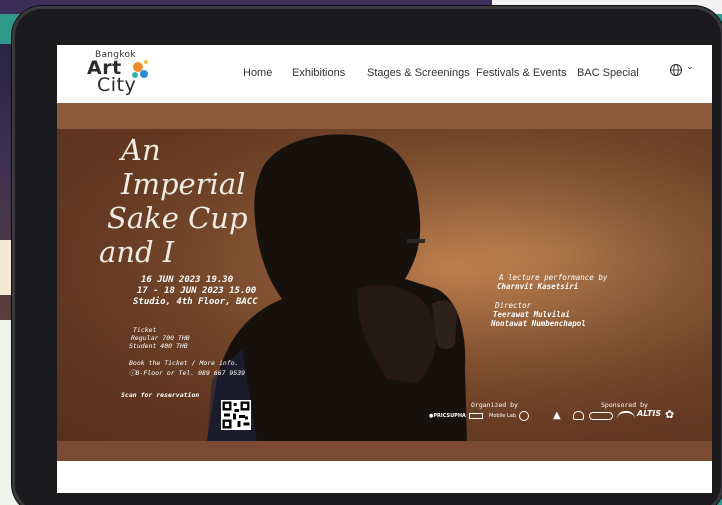 The height and width of the screenshot is (505, 722). Describe the element at coordinates (447, 416) in the screenshot. I see `organizer-logo: ●PRICSUPHA` at that location.